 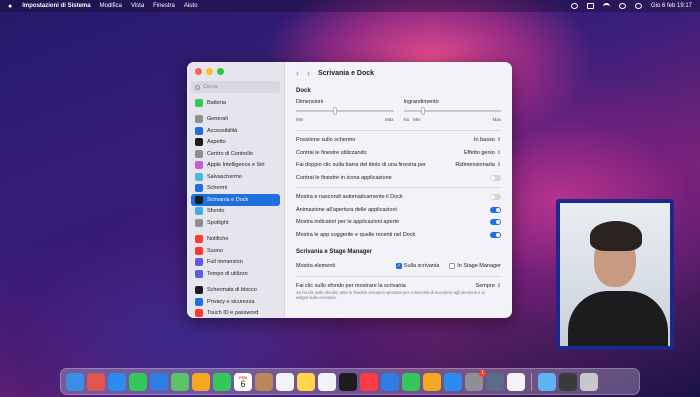 What do you see at coordinates (164, 6) in the screenshot?
I see `menu-finestra: Finestra` at bounding box center [164, 6].